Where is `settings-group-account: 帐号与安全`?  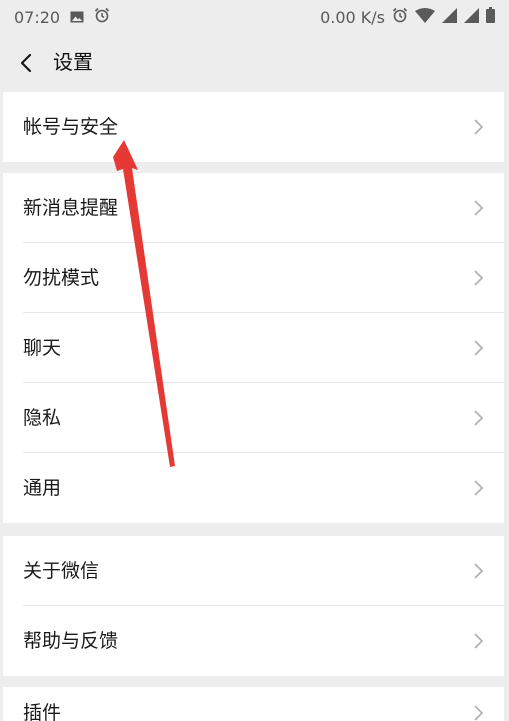
settings-group-account: 帐号与安全 is located at coordinates (253, 127).